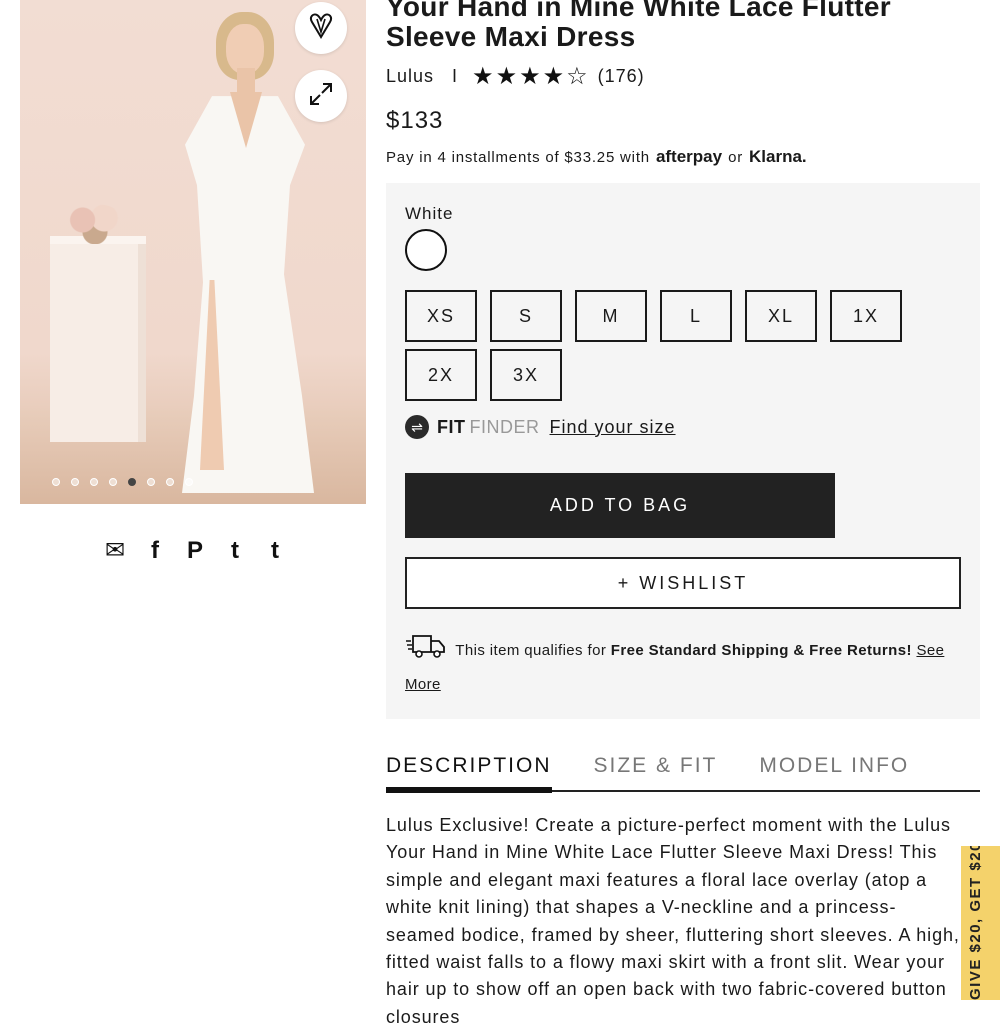 The width and height of the screenshot is (1000, 1031). Describe the element at coordinates (665, 345) in the screenshot. I see `size-selector: XS S M L XL 1X 2X 3X` at that location.